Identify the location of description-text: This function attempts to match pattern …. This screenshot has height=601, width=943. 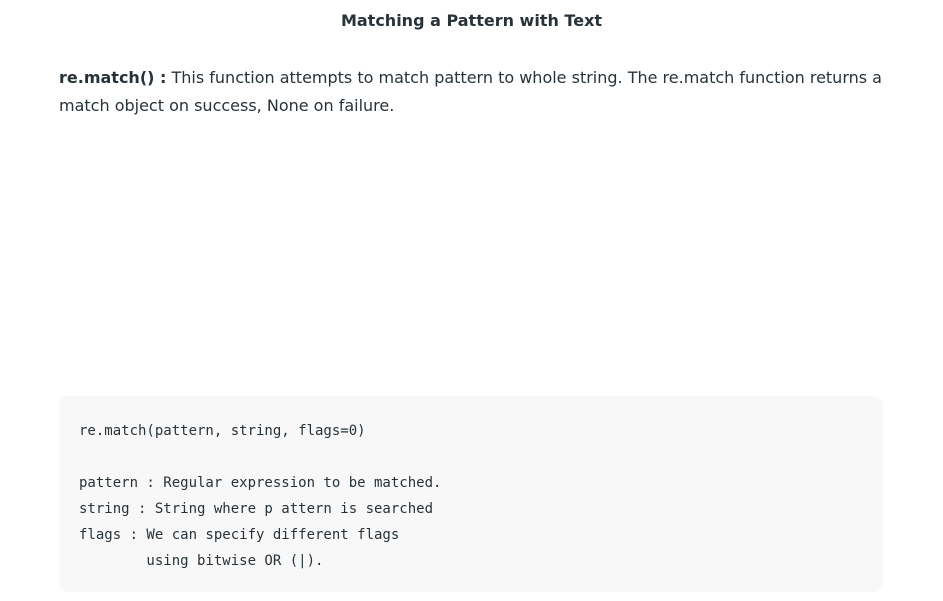
(470, 91).